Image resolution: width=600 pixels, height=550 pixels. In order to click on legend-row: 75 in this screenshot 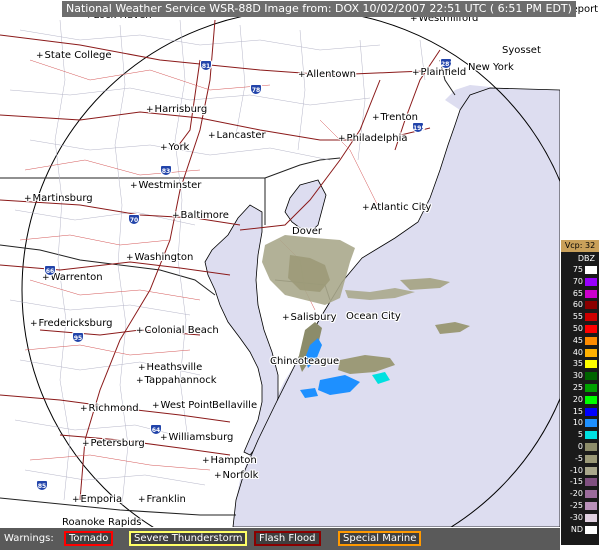, I will do `click(580, 270)`.